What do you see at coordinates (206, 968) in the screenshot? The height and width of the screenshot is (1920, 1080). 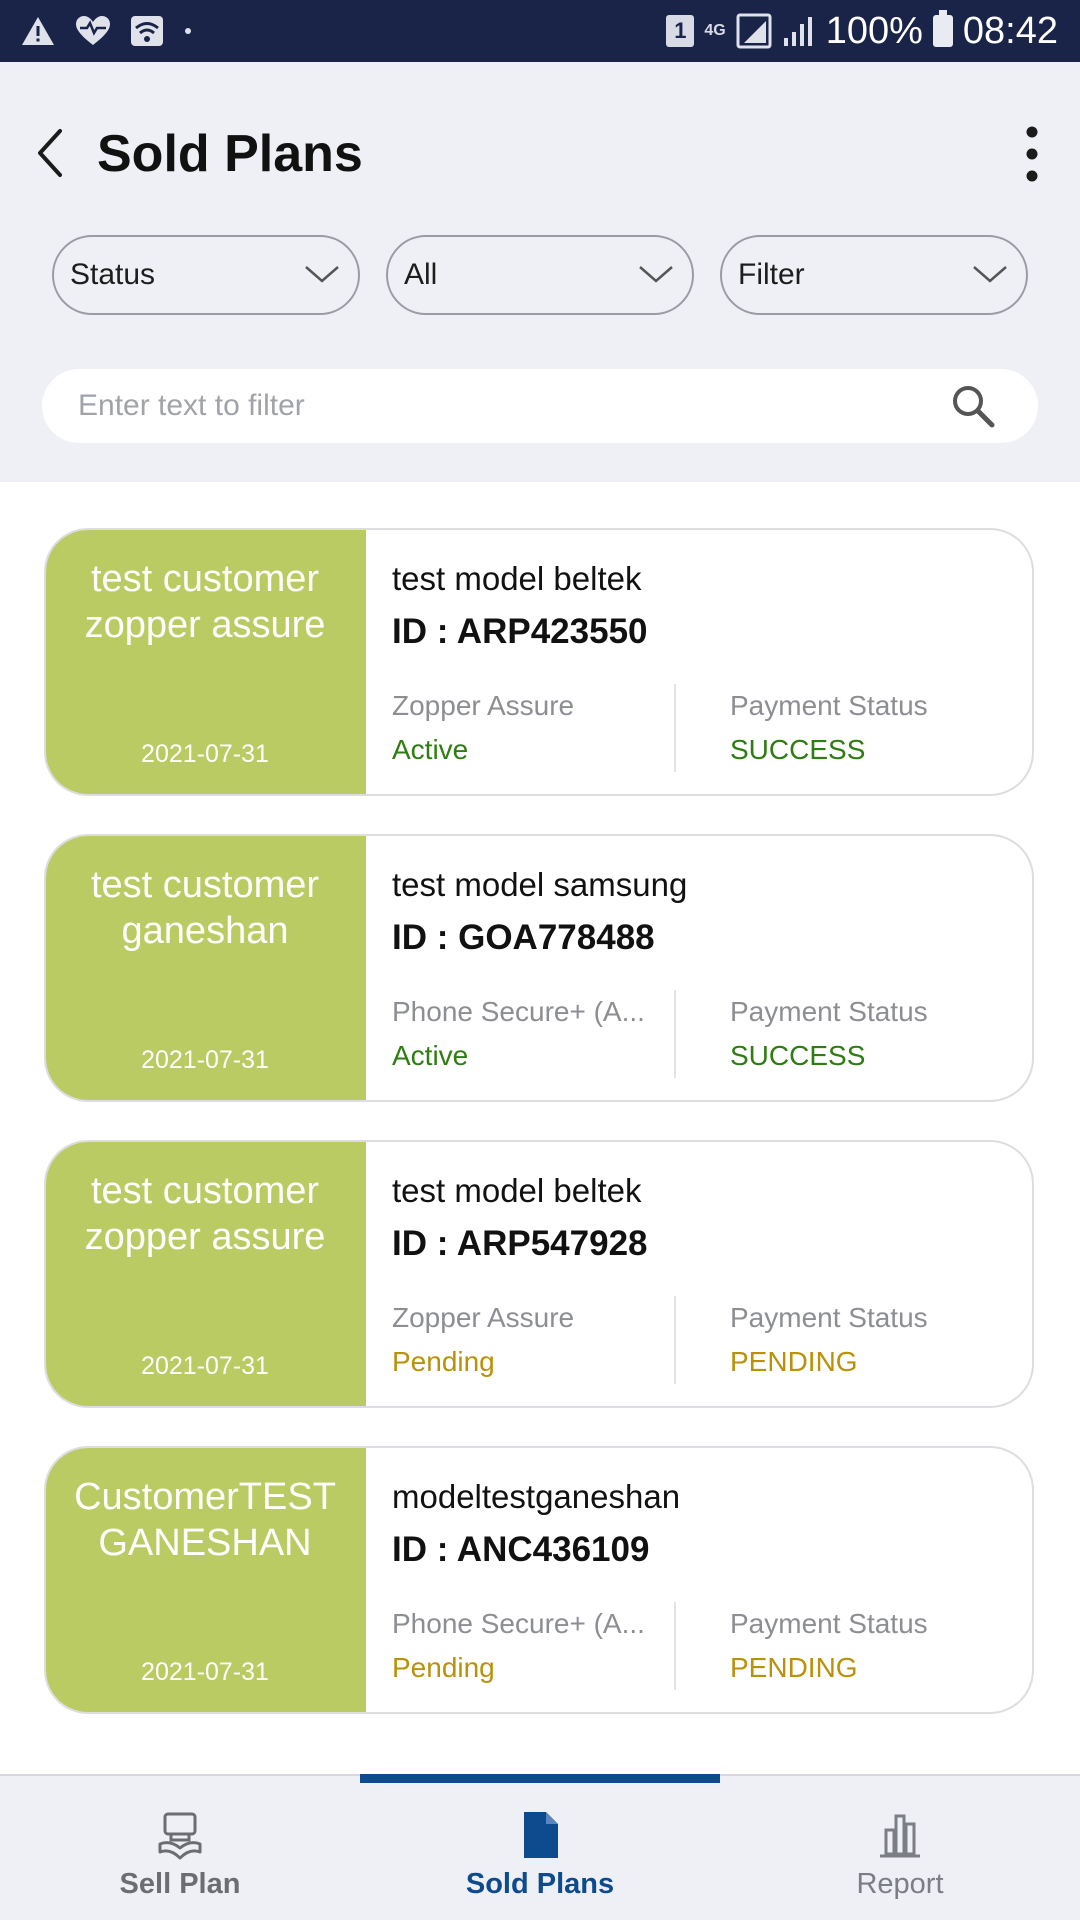 I see `customer-panel: test customer ganeshan 2021-07-31` at bounding box center [206, 968].